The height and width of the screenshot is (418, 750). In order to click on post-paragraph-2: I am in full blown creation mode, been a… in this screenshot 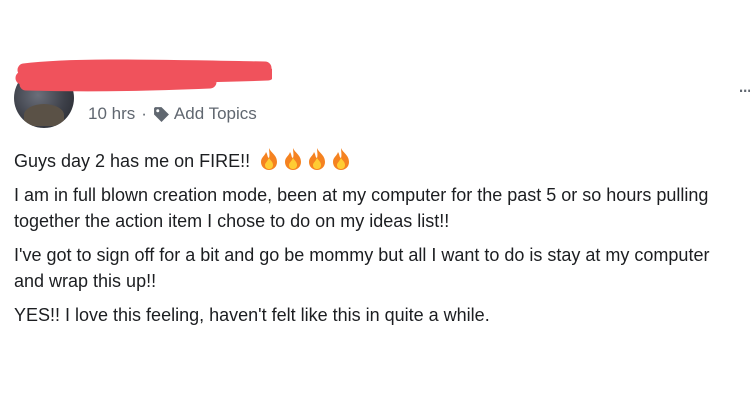, I will do `click(361, 208)`.